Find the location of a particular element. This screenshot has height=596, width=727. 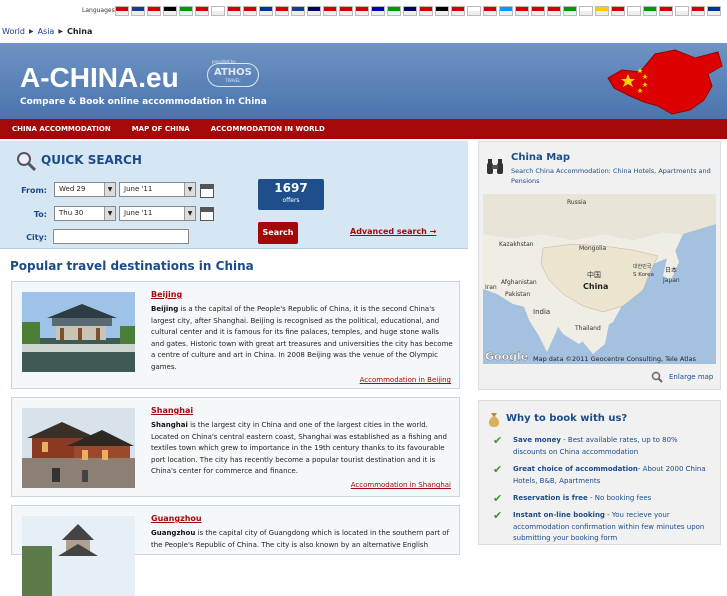

language-bar: Languages: is located at coordinates (363, 11).